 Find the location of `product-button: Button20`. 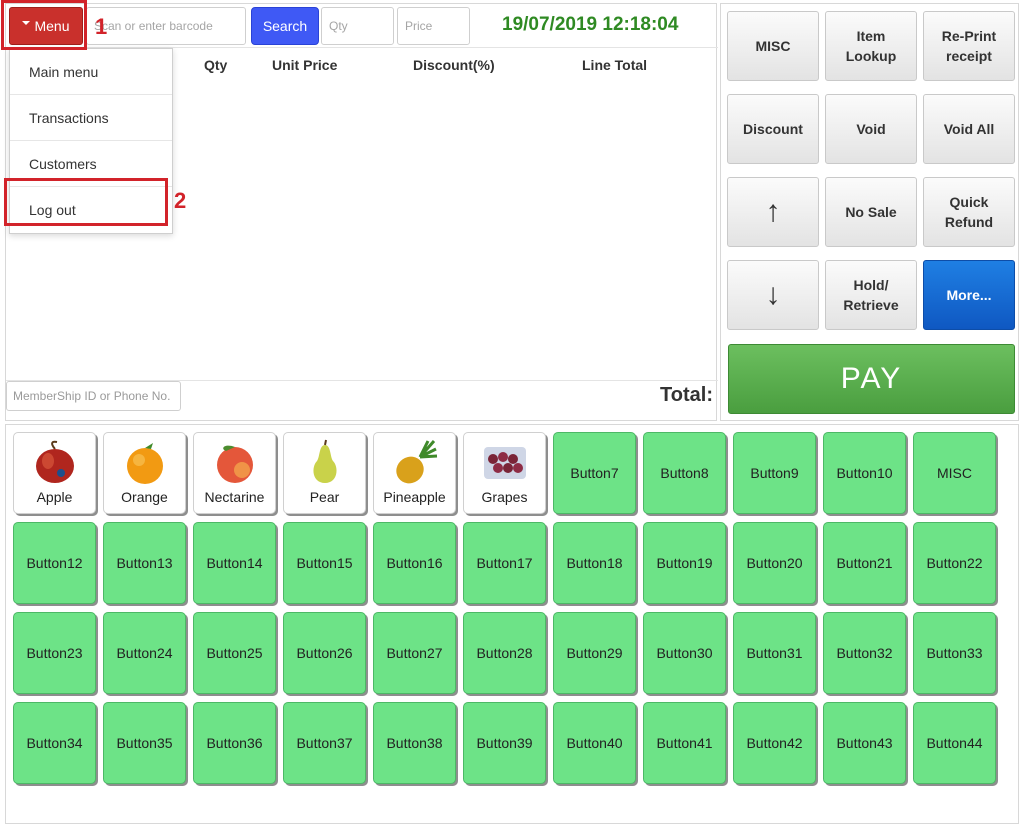

product-button: Button20 is located at coordinates (774, 563).